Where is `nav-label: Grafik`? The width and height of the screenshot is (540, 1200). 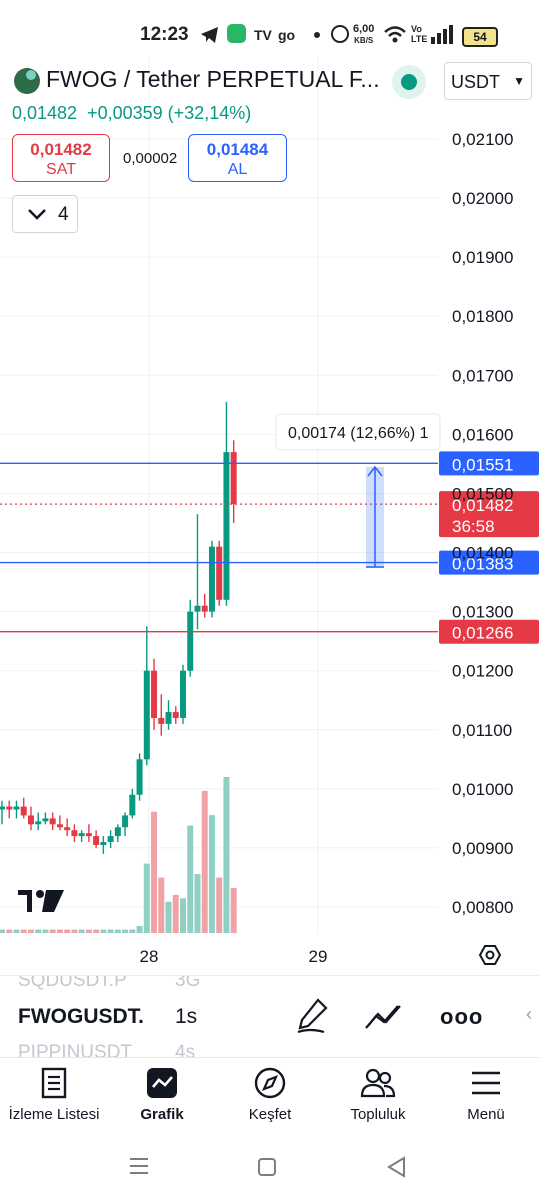
nav-label: Grafik is located at coordinates (162, 1114).